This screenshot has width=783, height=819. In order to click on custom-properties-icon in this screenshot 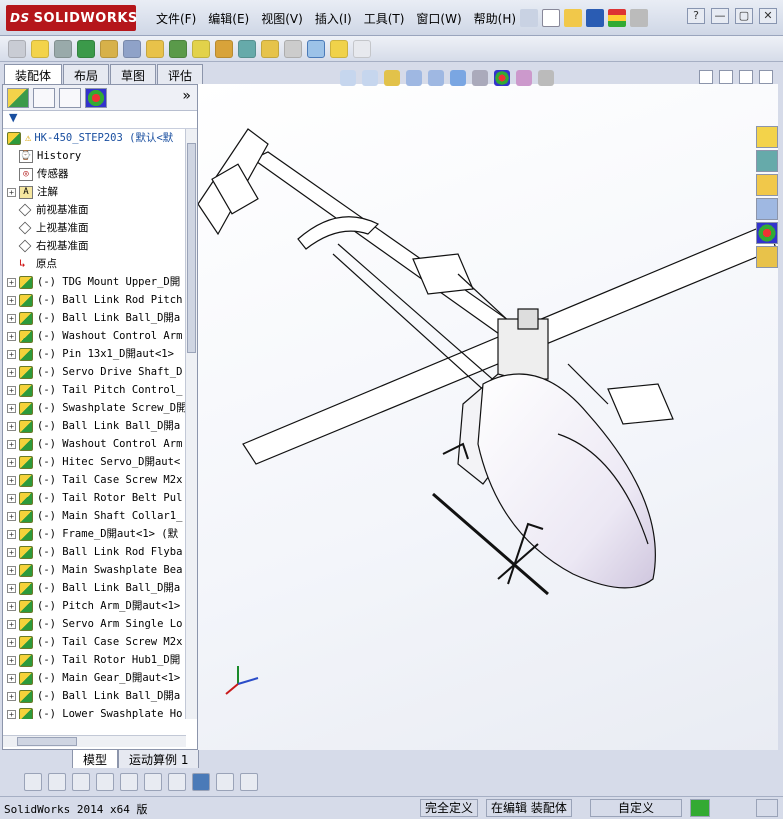, I will do `click(767, 257)`.